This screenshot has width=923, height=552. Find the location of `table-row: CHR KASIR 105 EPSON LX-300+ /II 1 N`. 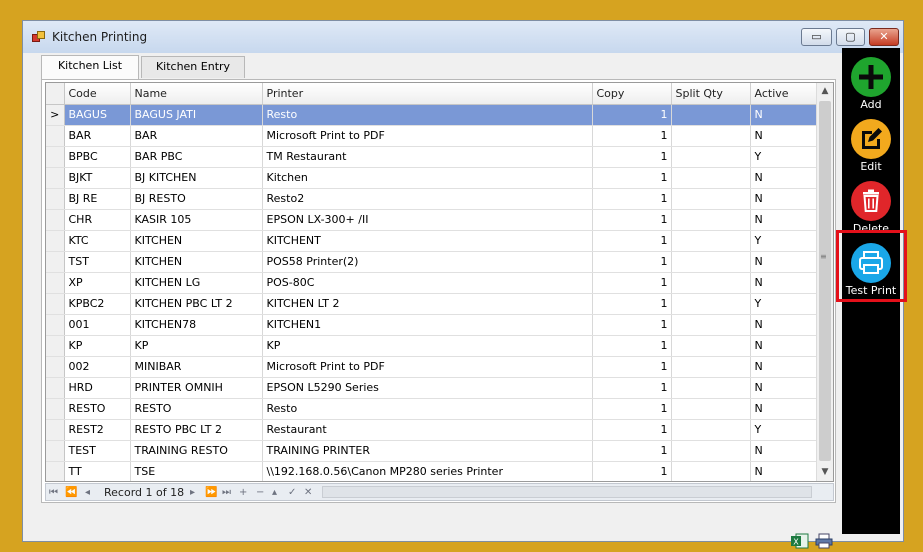

table-row: CHR KASIR 105 EPSON LX-300+ /II 1 N is located at coordinates (431, 220).